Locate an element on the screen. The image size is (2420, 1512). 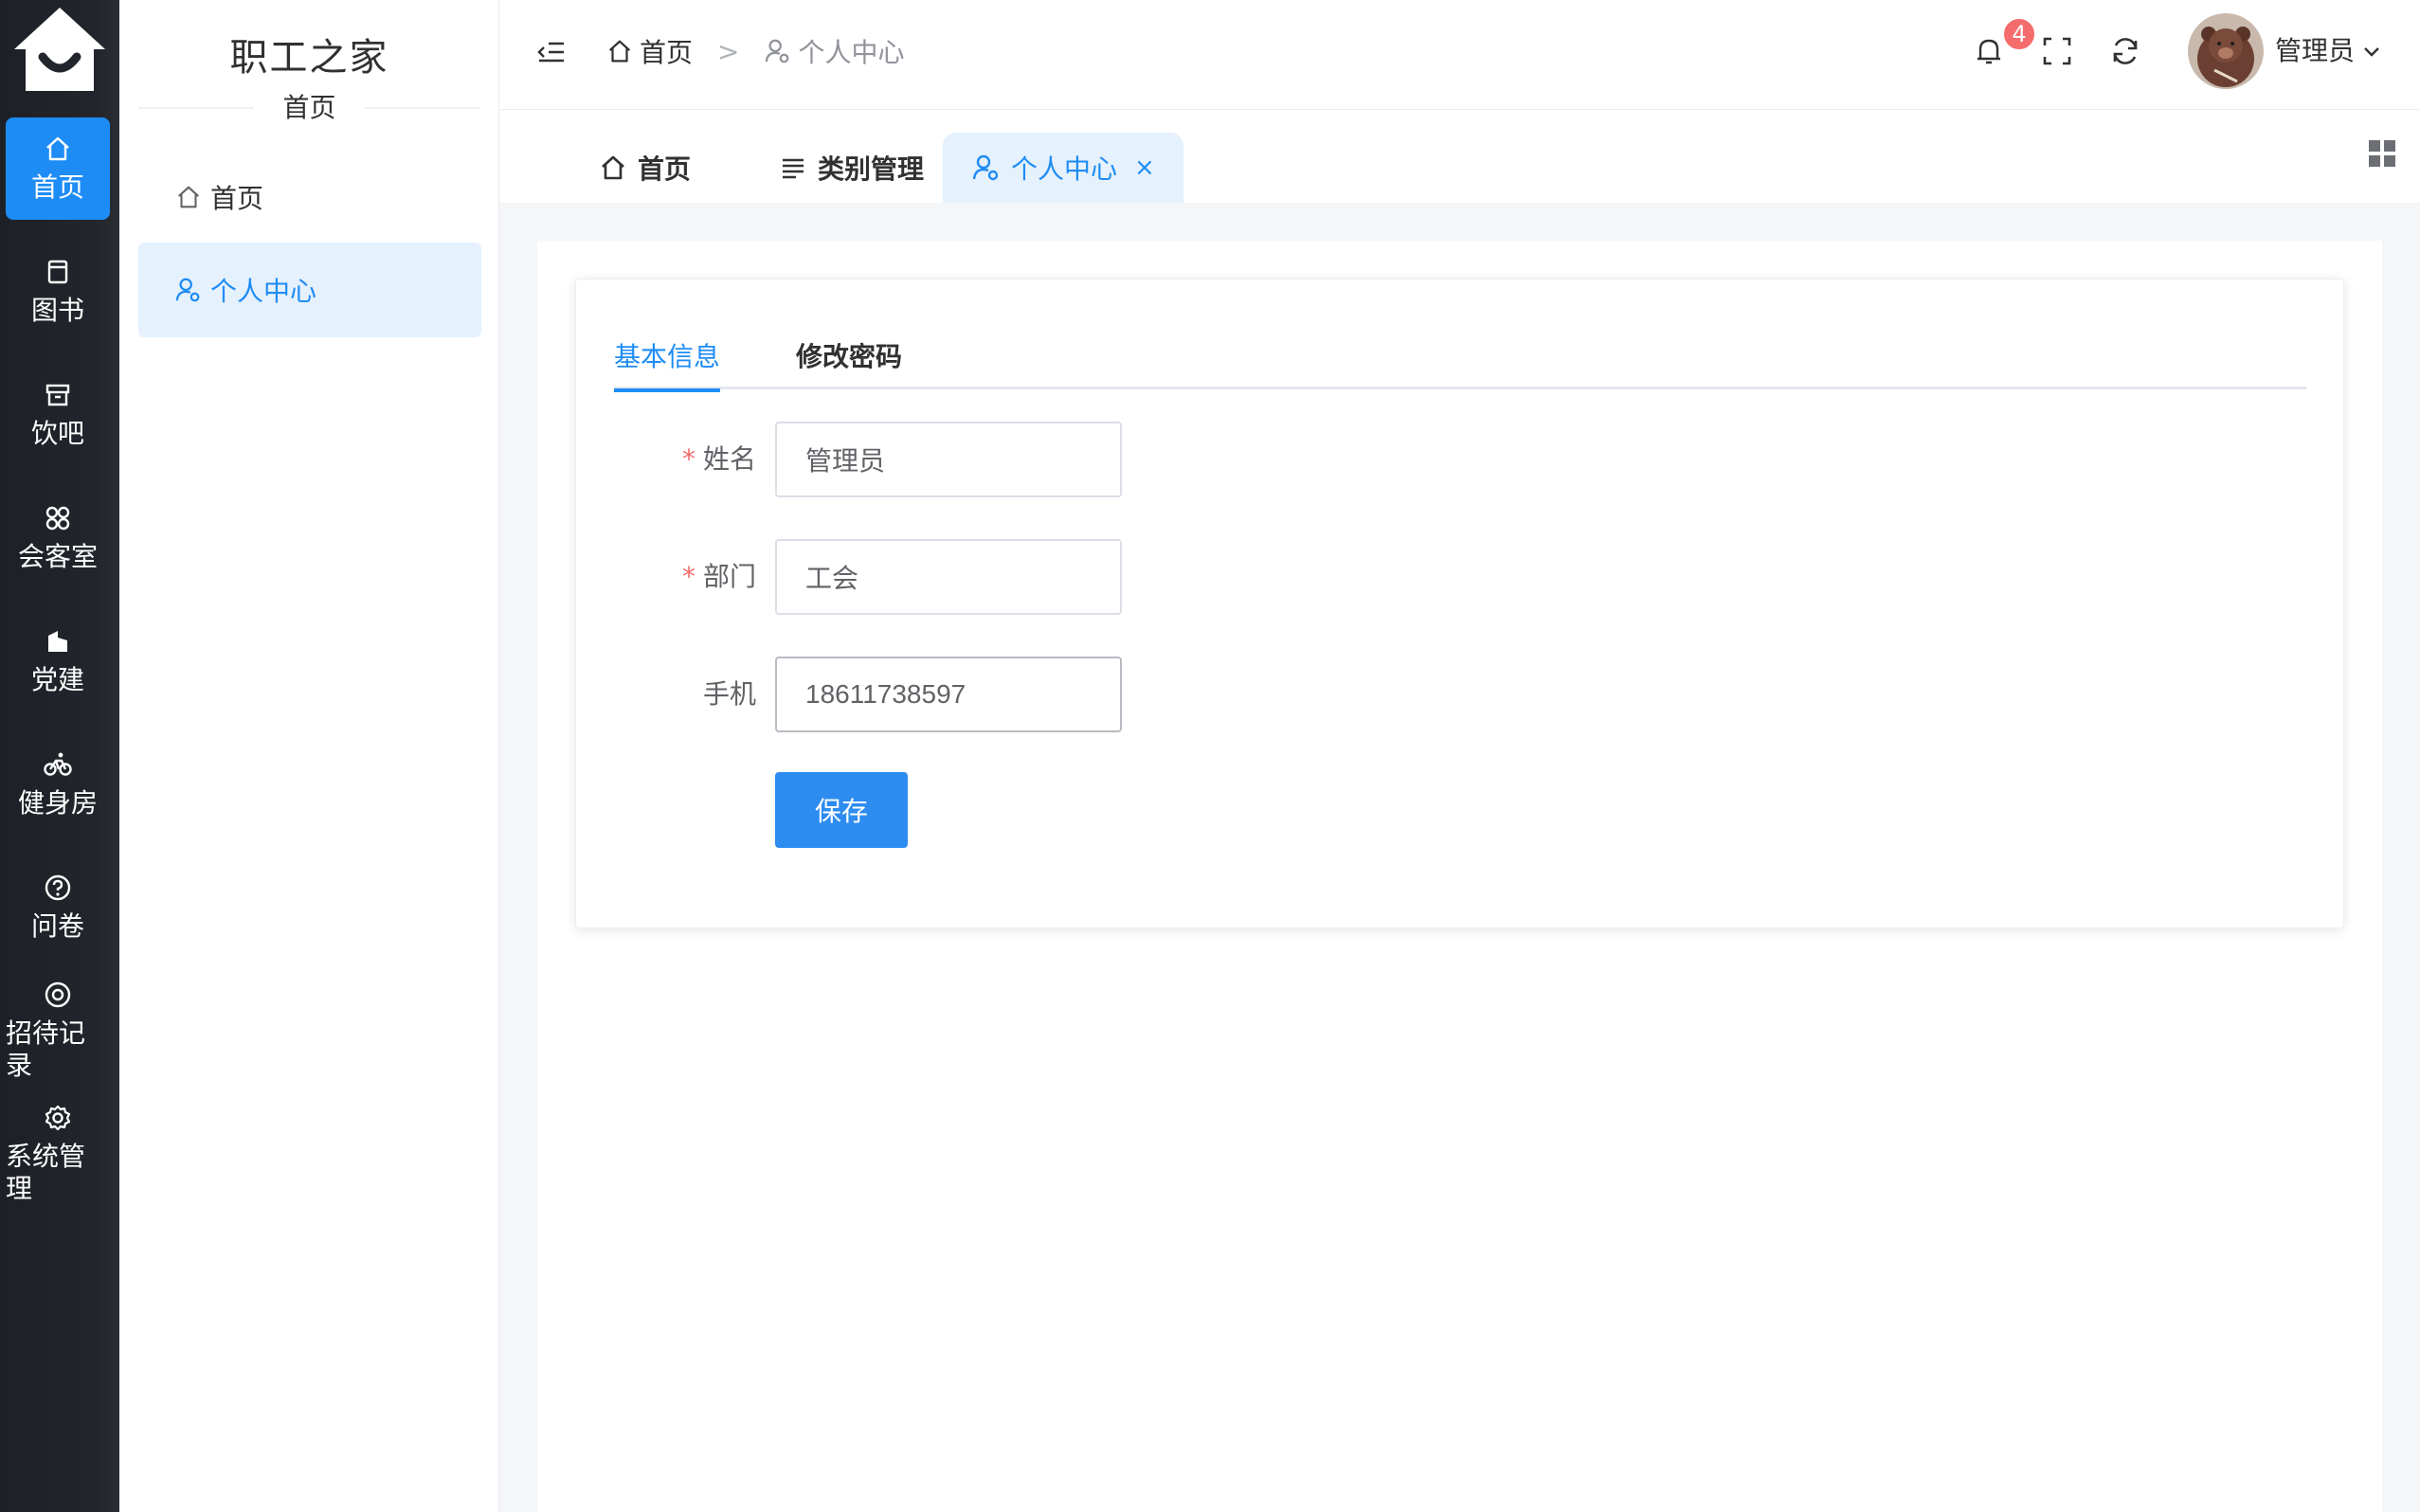
sidebar-item-personal-center: 个人中心 is located at coordinates (309, 290).